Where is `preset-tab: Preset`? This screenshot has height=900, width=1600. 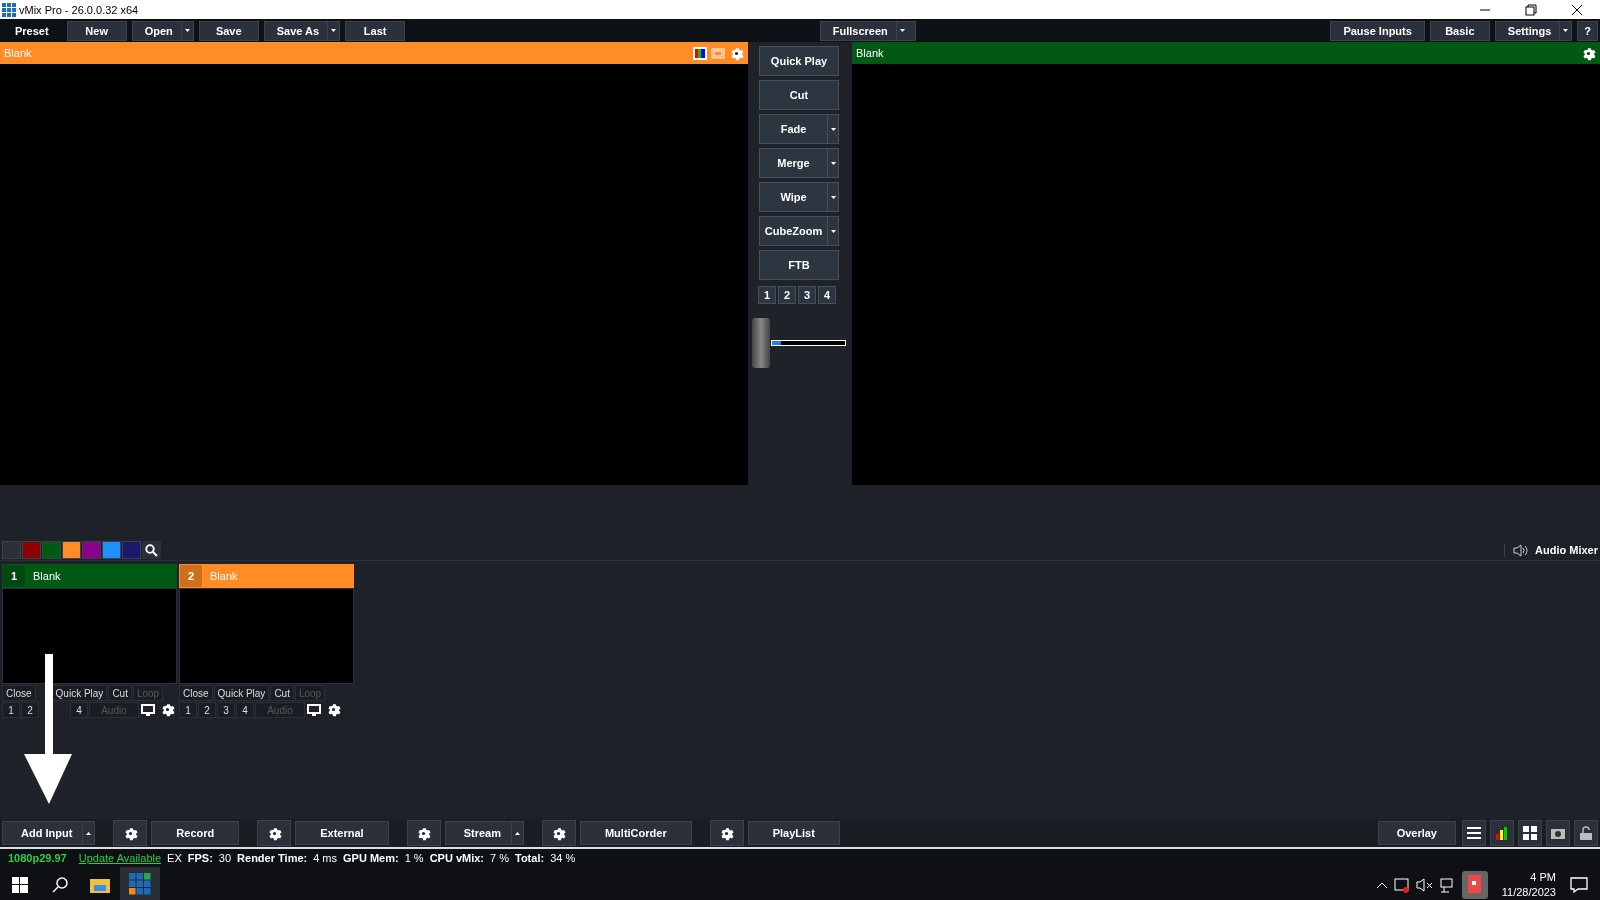 preset-tab: Preset is located at coordinates (32, 30).